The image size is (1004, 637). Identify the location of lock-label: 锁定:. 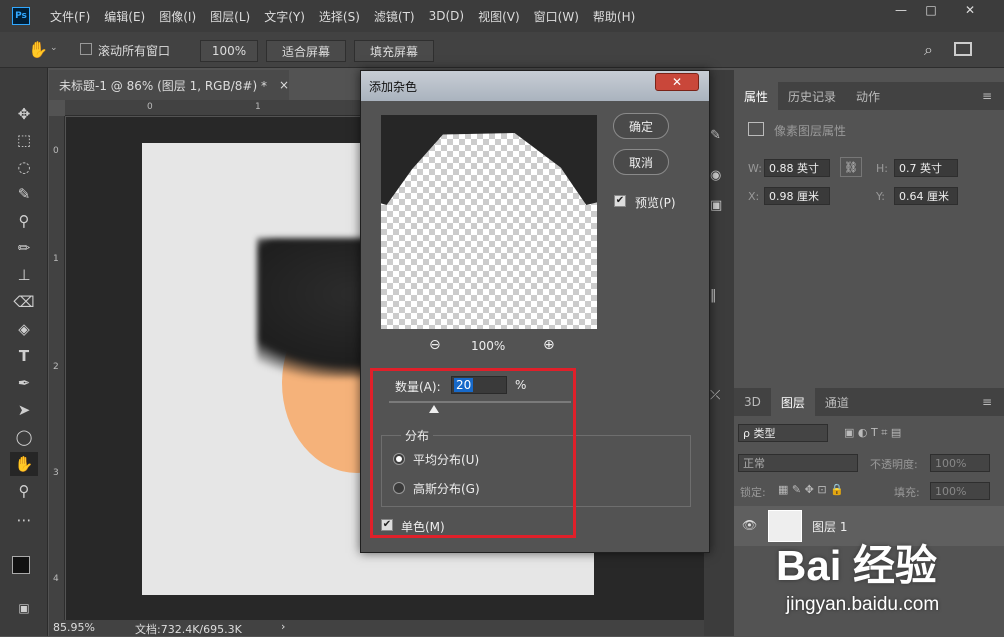
(753, 492).